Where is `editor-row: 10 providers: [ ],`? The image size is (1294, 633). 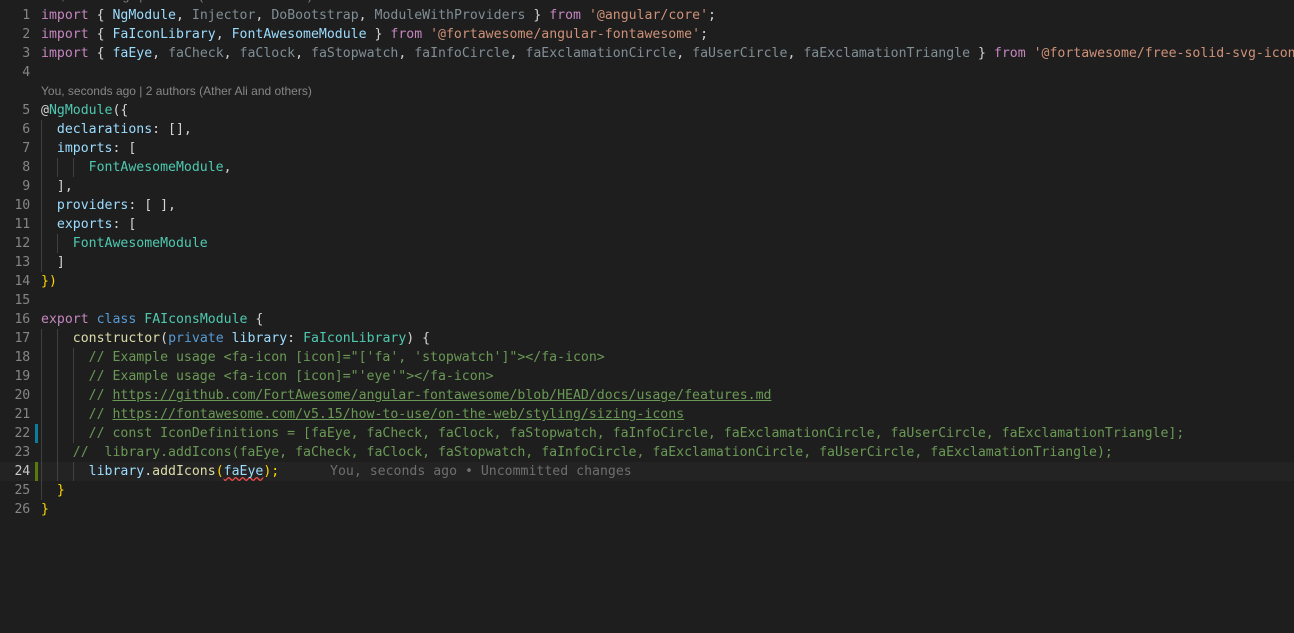
editor-row: 10 providers: [ ], is located at coordinates (647, 205).